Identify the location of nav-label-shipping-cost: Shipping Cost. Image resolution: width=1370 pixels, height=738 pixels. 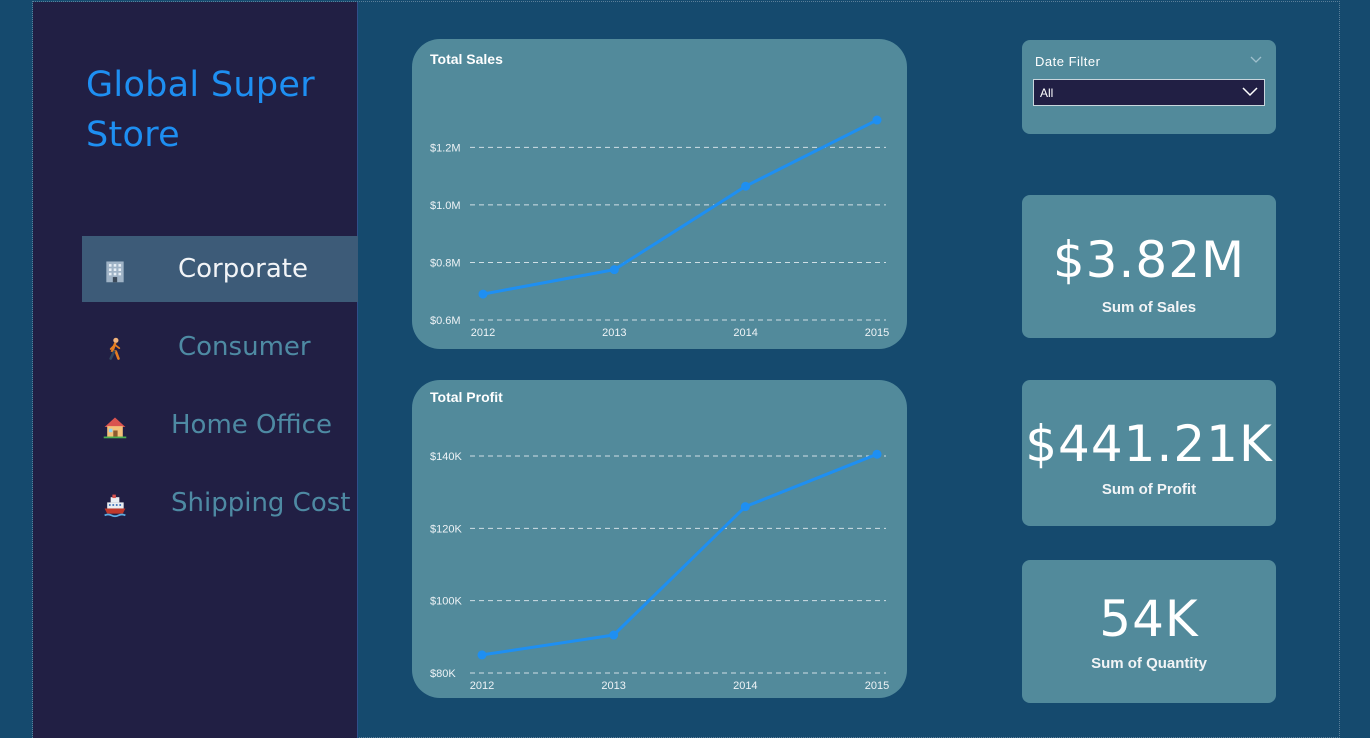
(261, 503).